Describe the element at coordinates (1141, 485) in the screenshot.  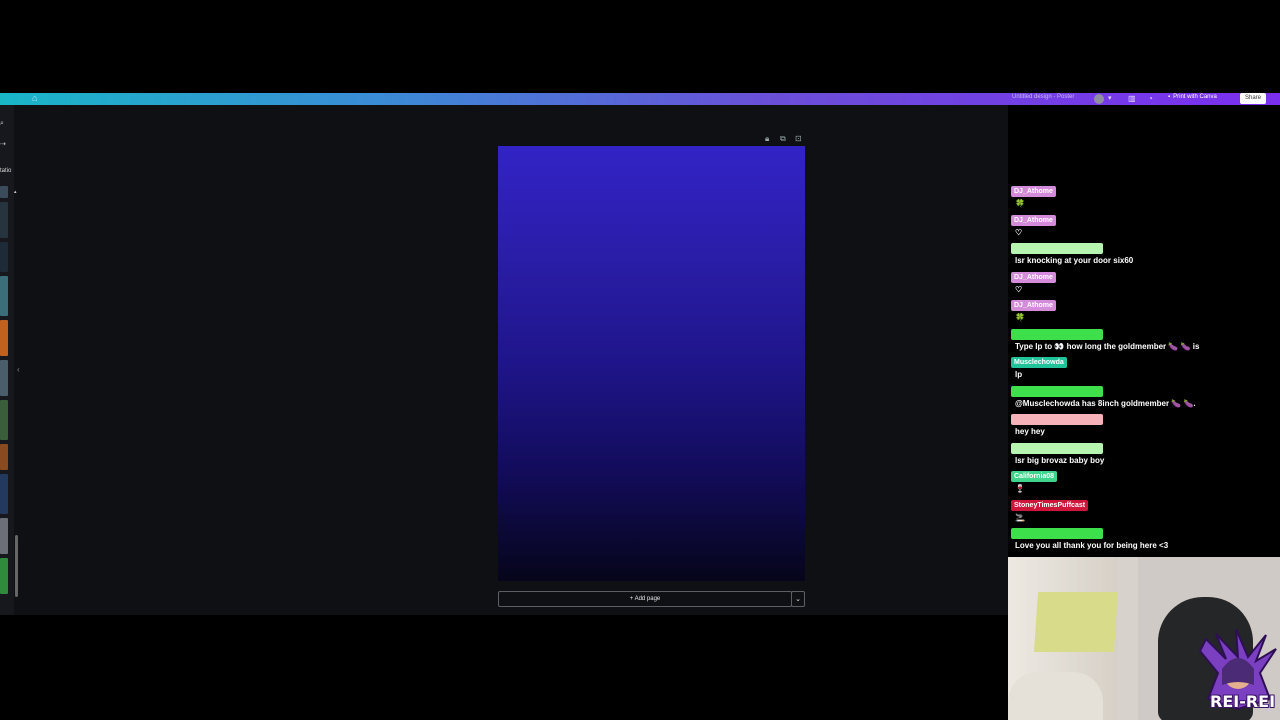
I see `chat-message: California08 🍷` at that location.